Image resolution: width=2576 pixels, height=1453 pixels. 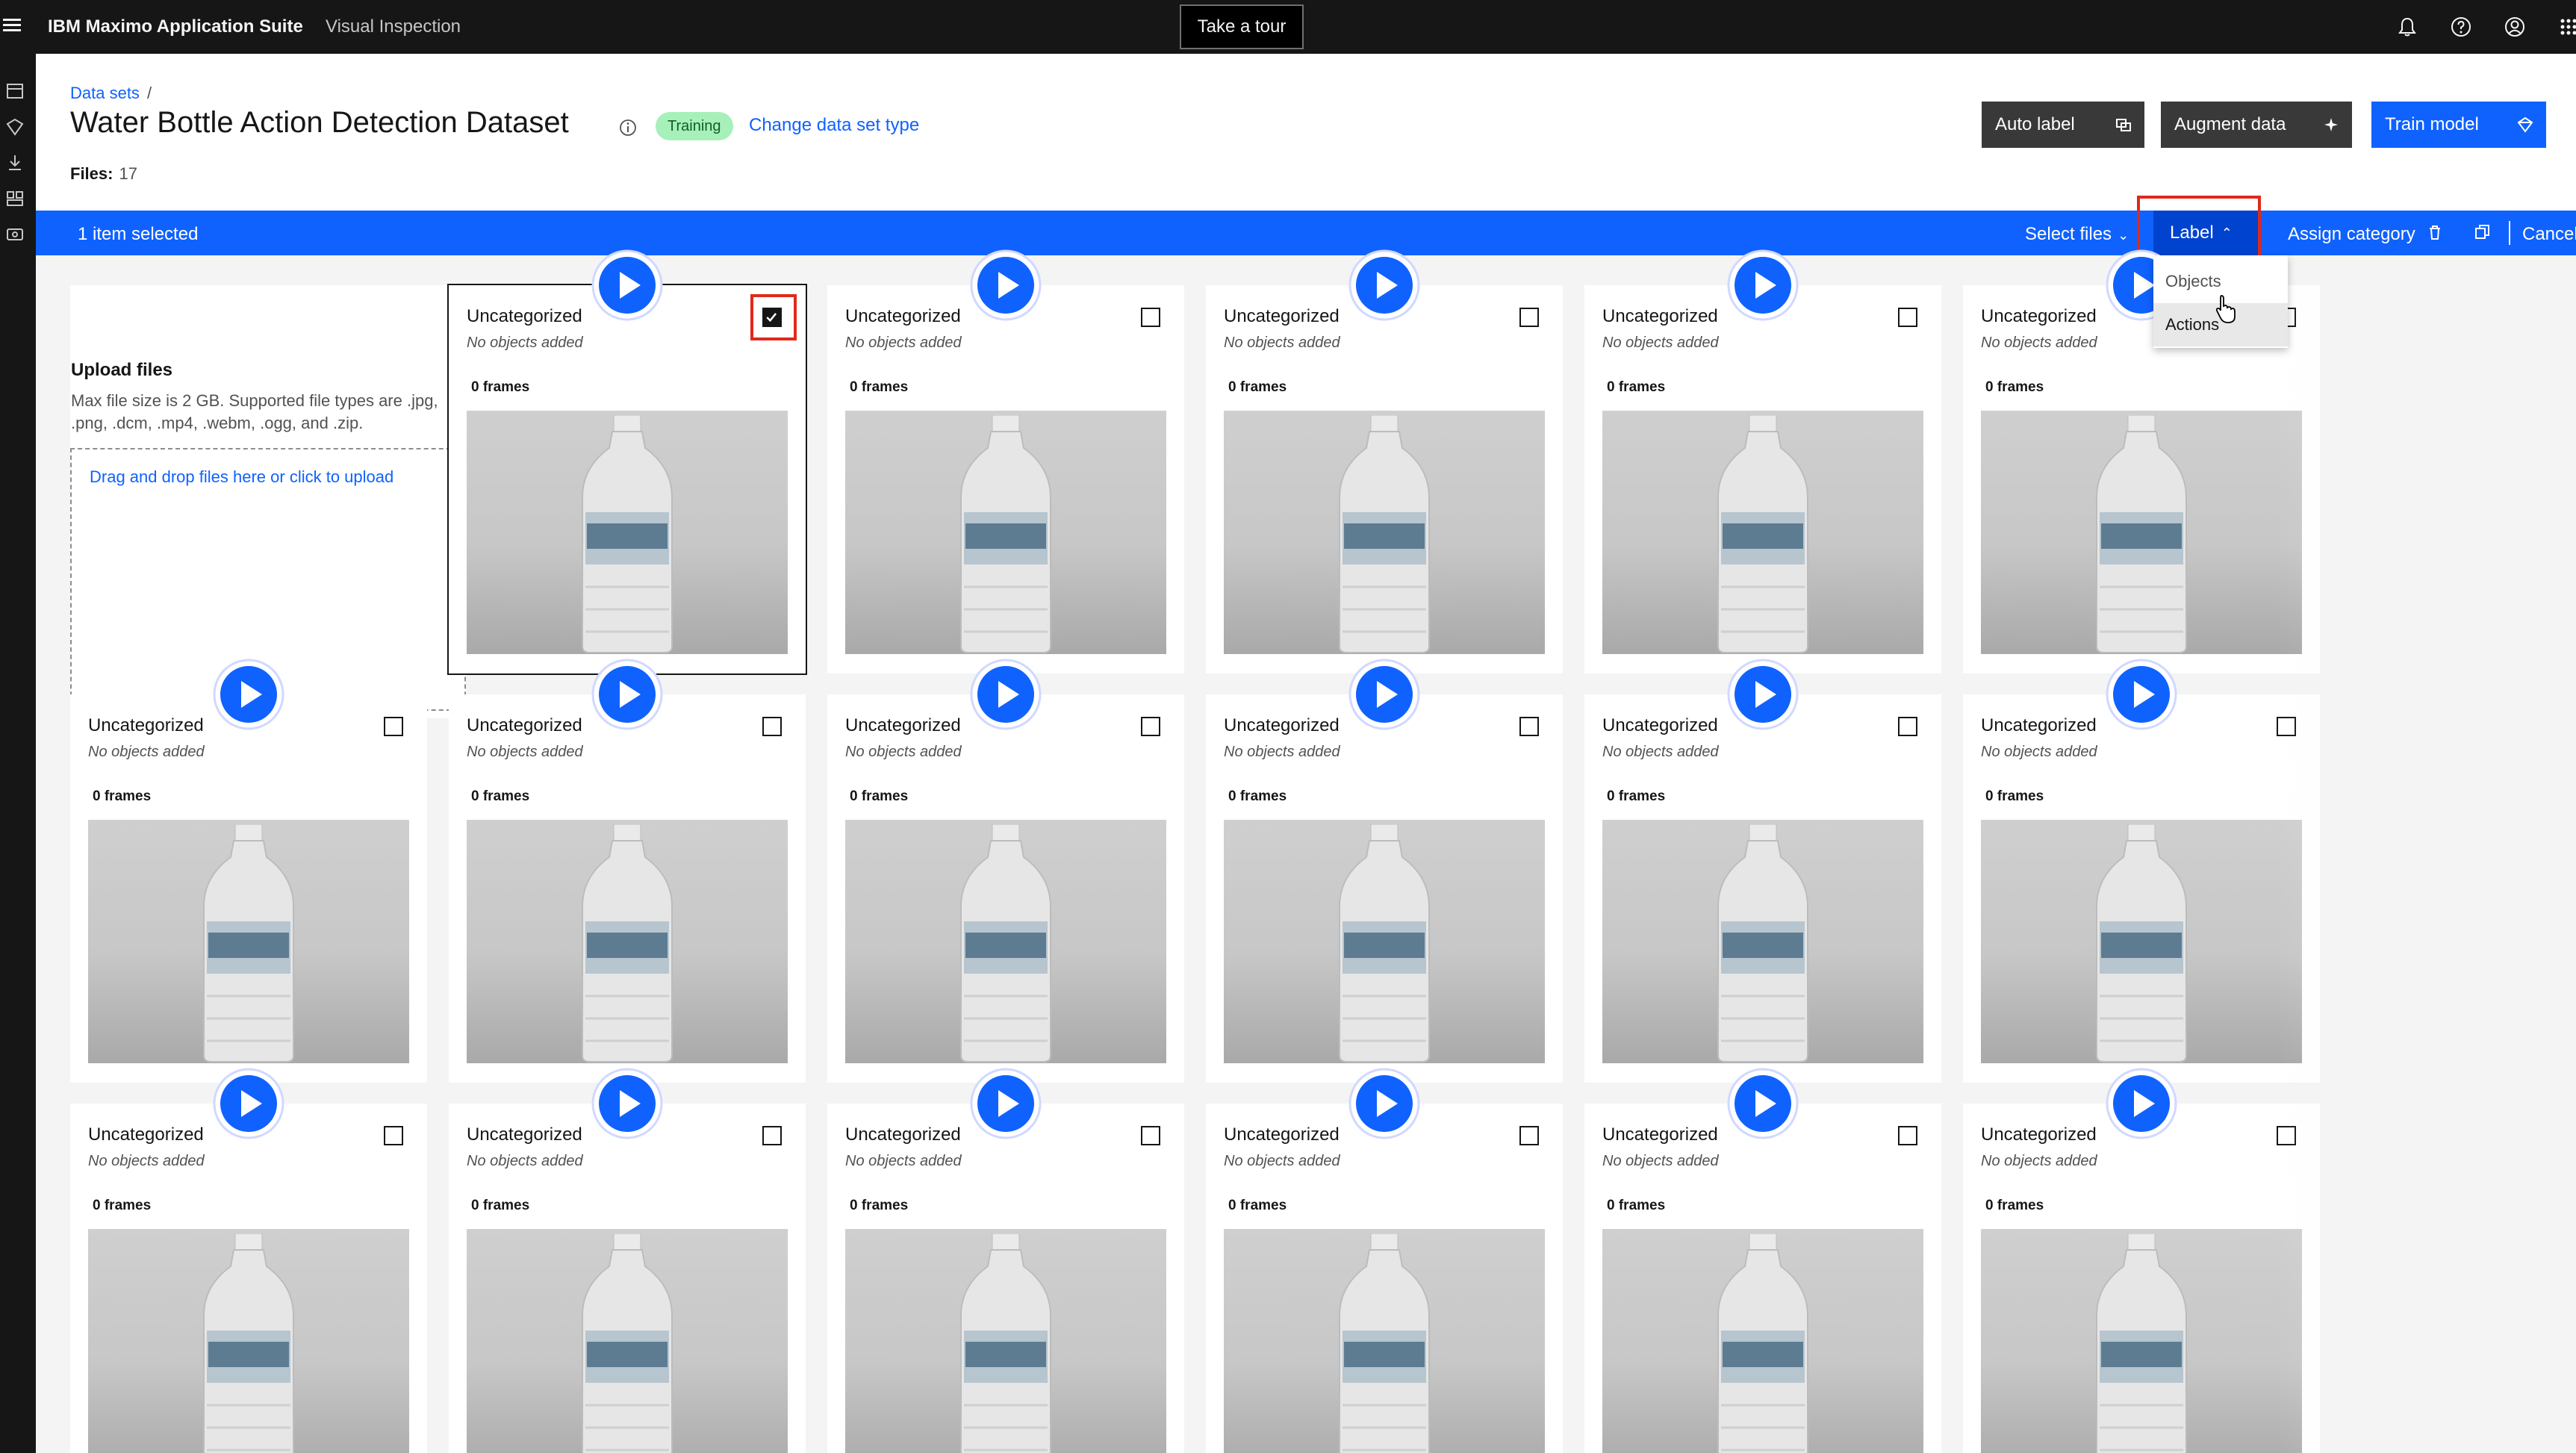 I want to click on notification-icon, so click(x=2407, y=27).